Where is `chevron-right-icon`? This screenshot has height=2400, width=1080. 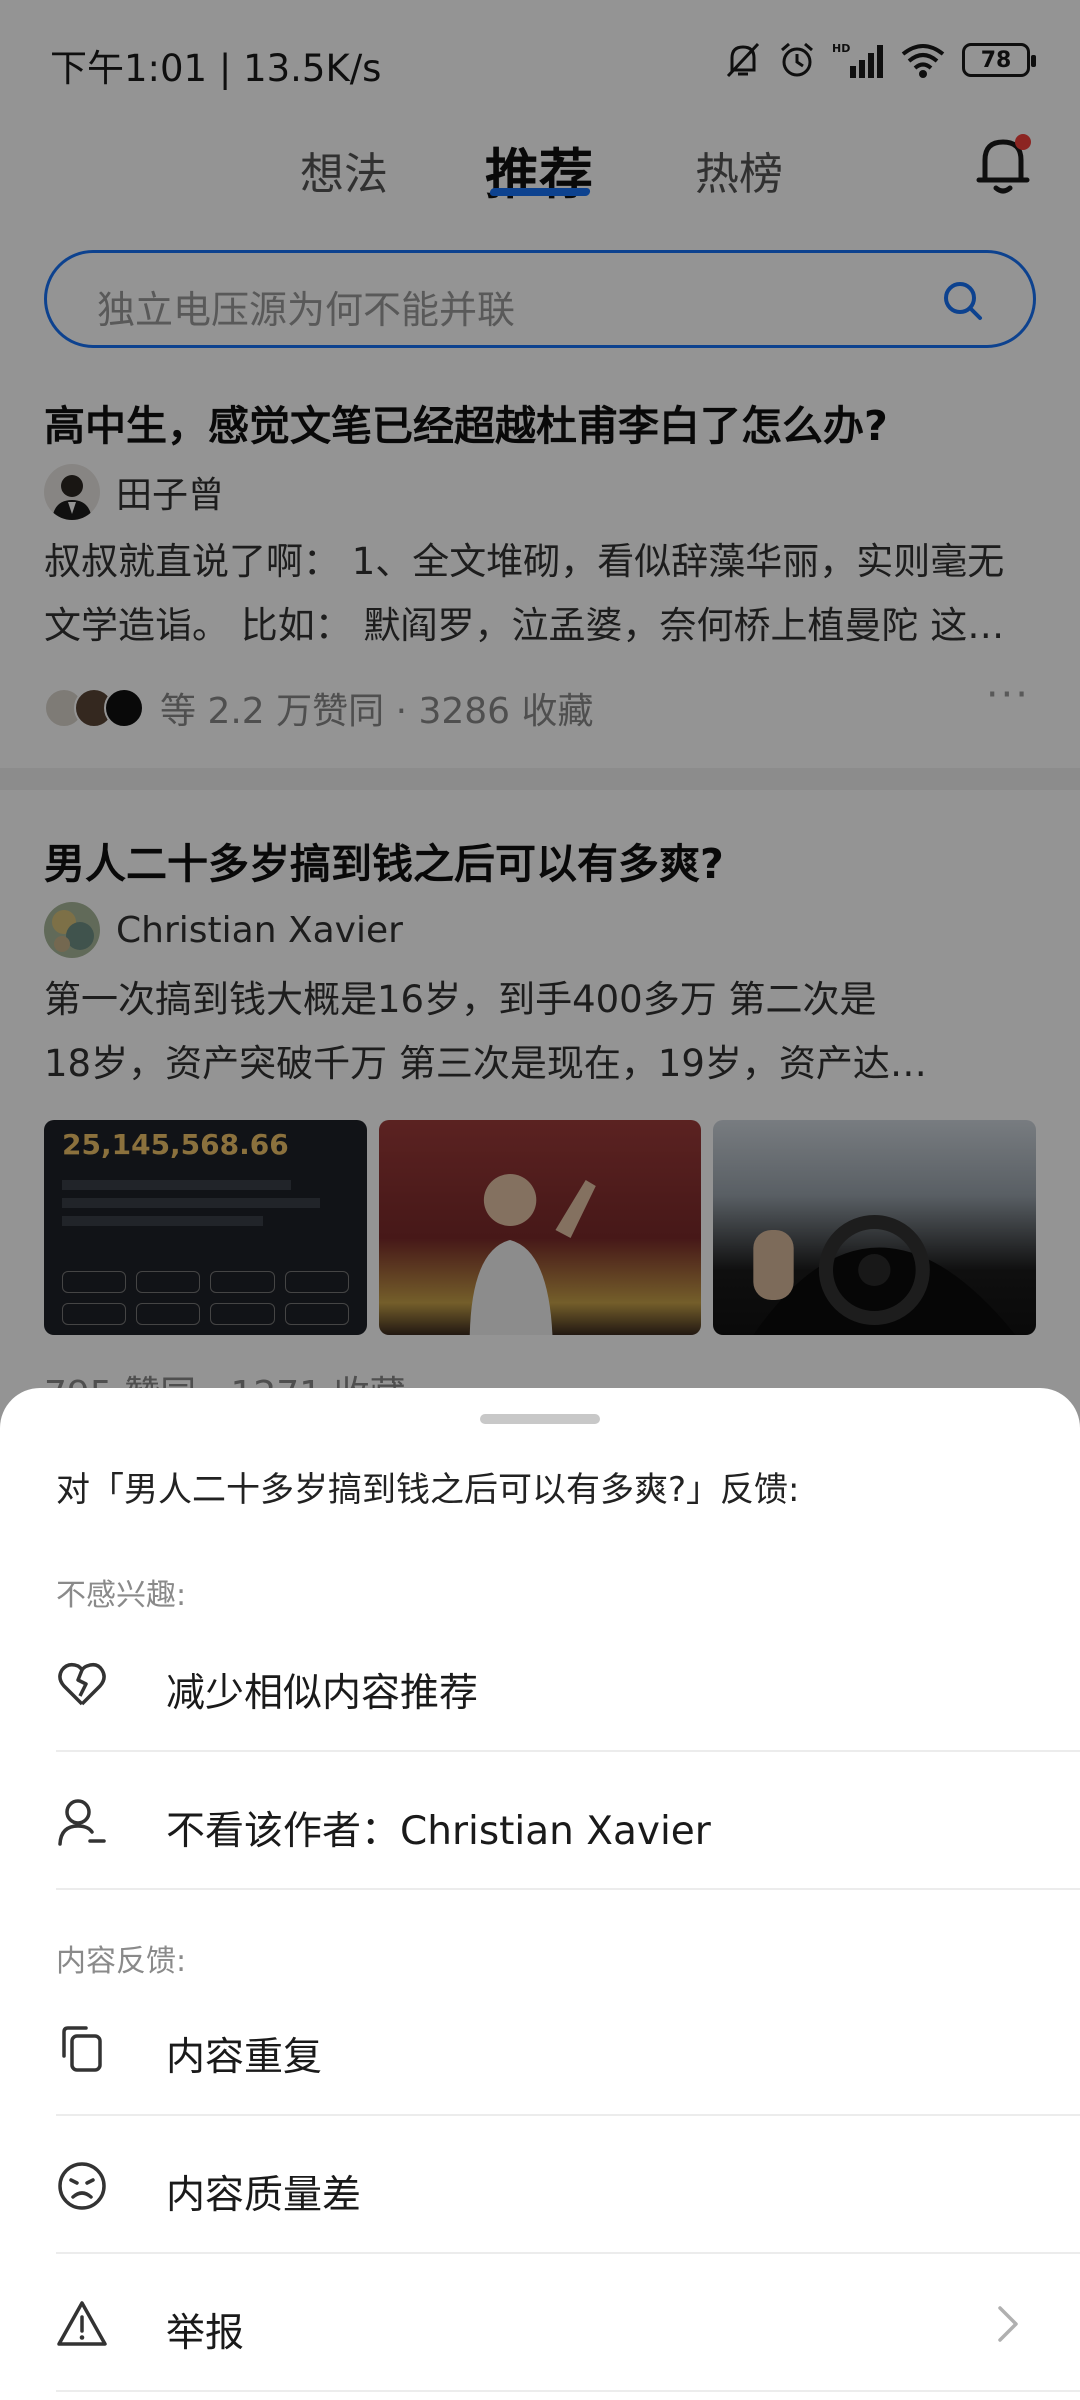 chevron-right-icon is located at coordinates (1008, 2324).